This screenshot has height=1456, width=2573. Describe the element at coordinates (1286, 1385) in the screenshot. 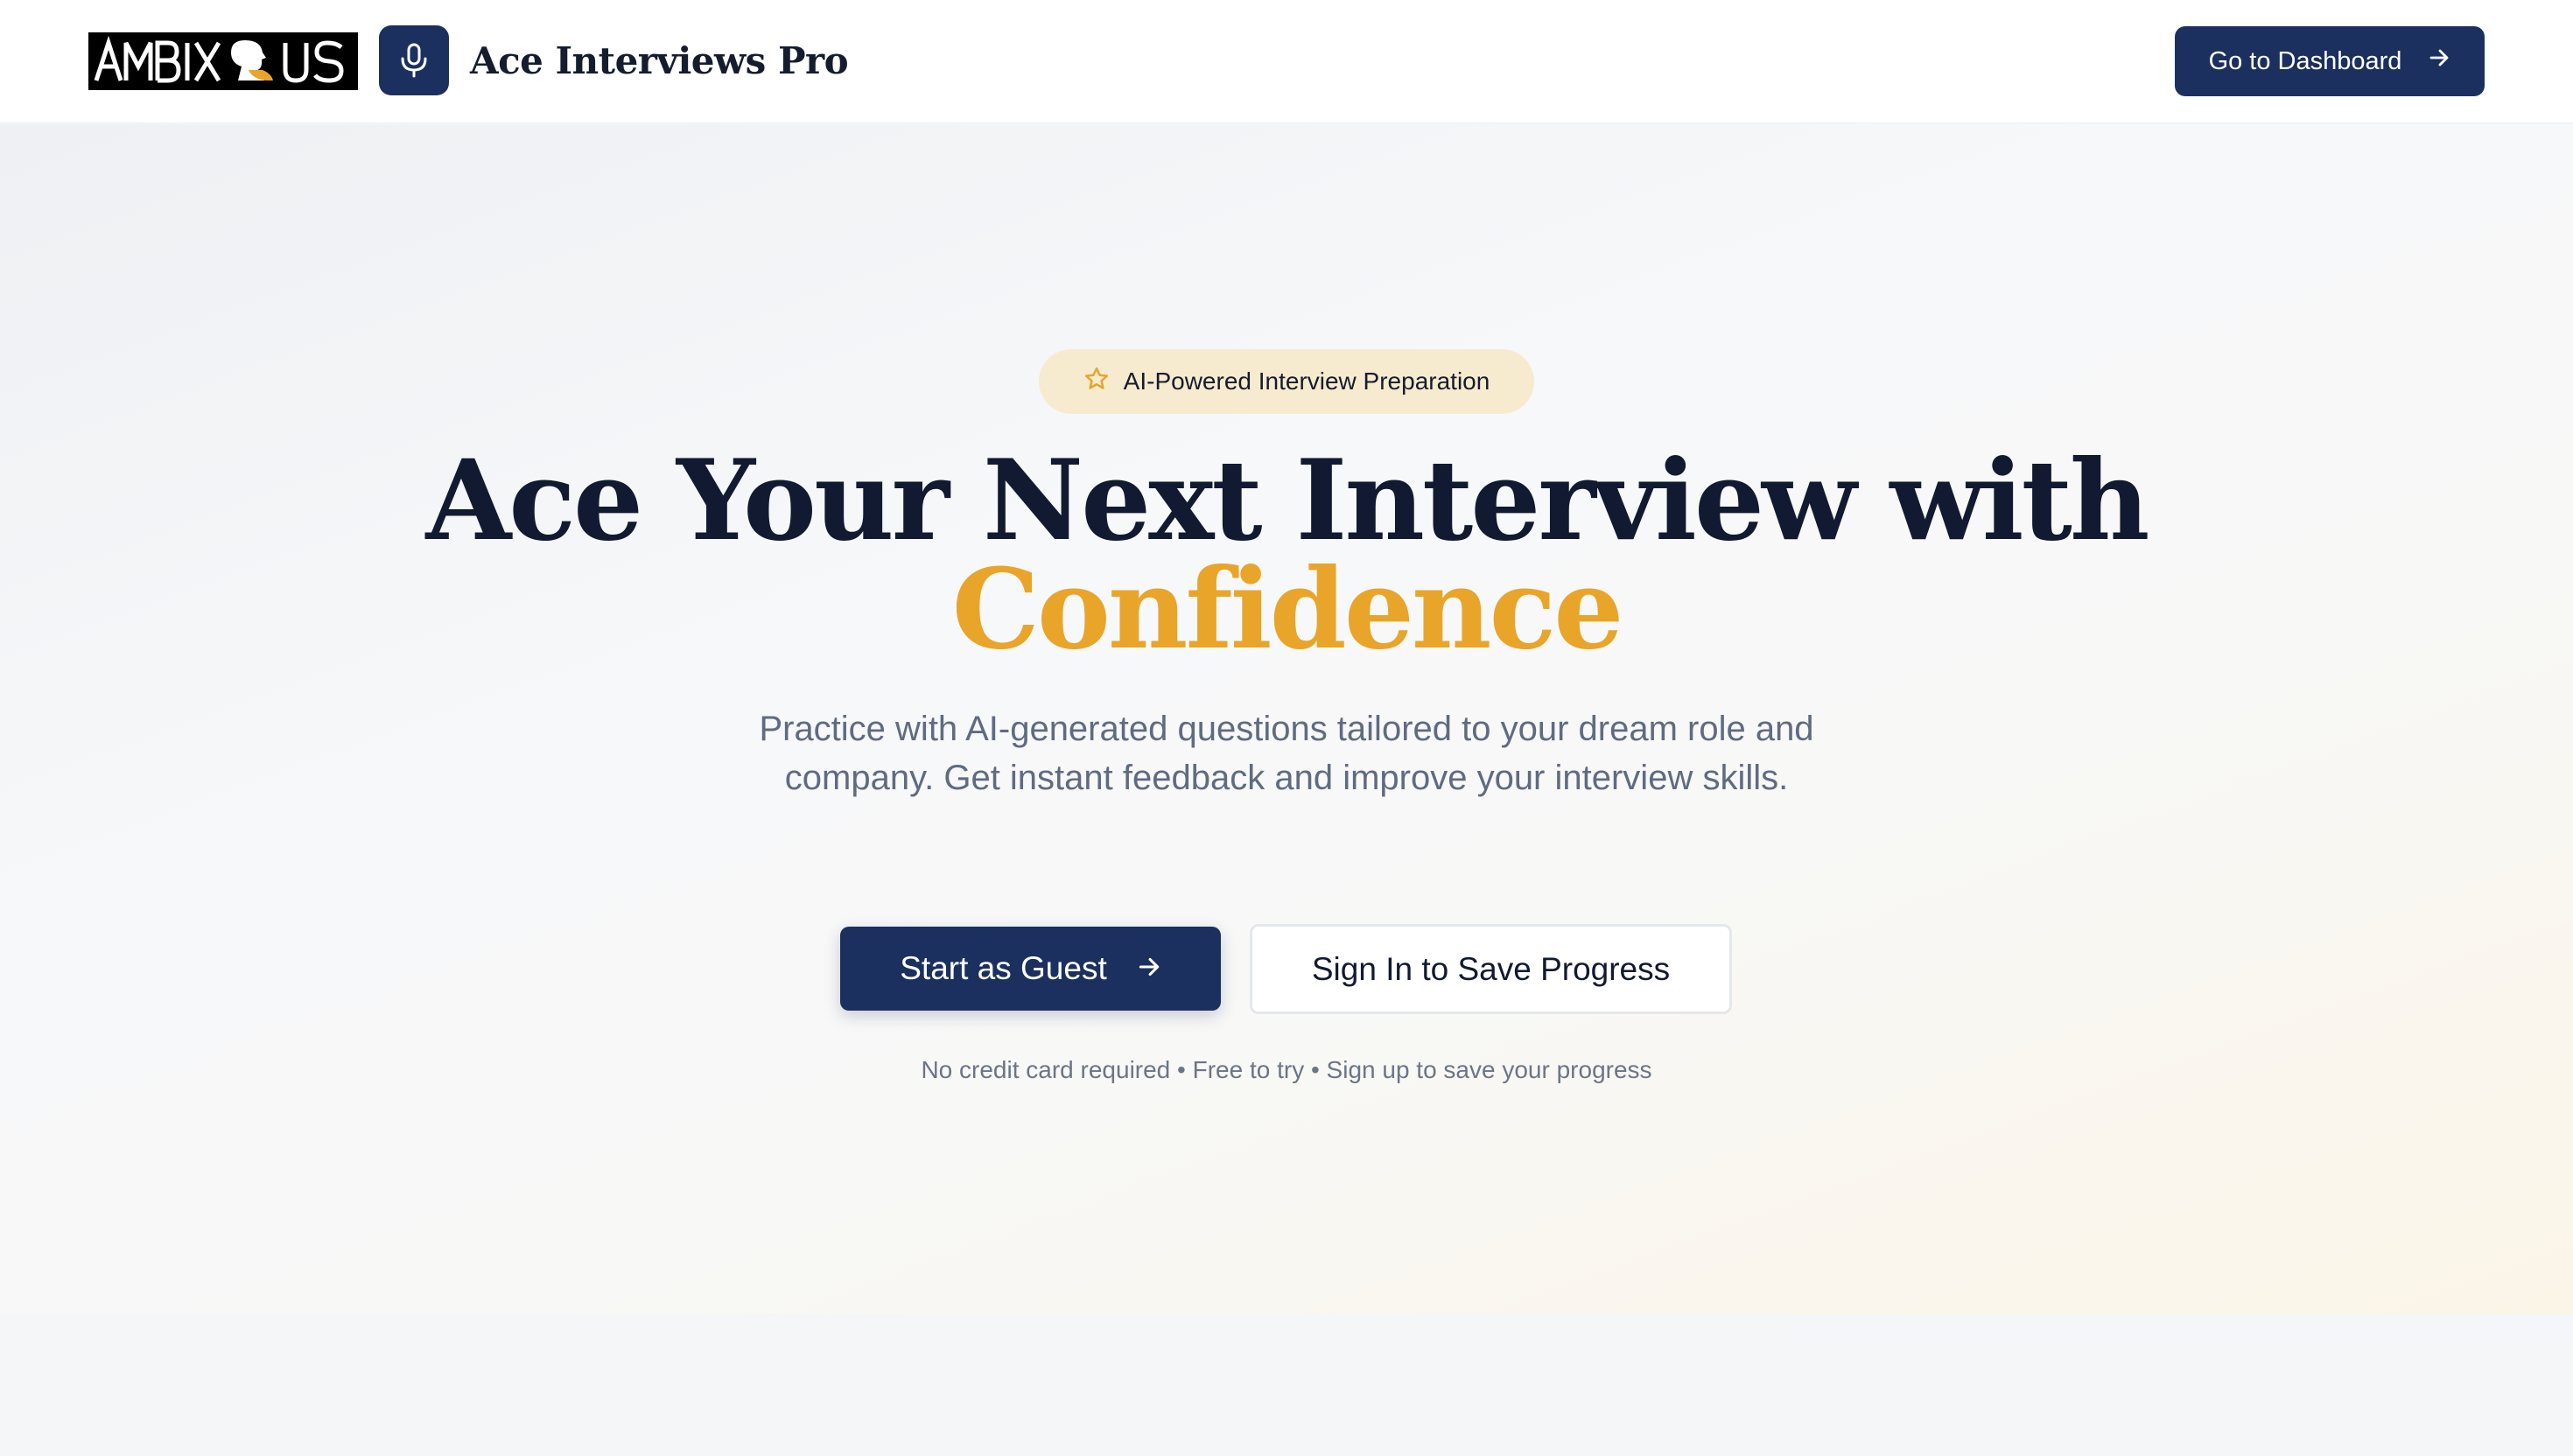

I see `below-fold-area` at that location.